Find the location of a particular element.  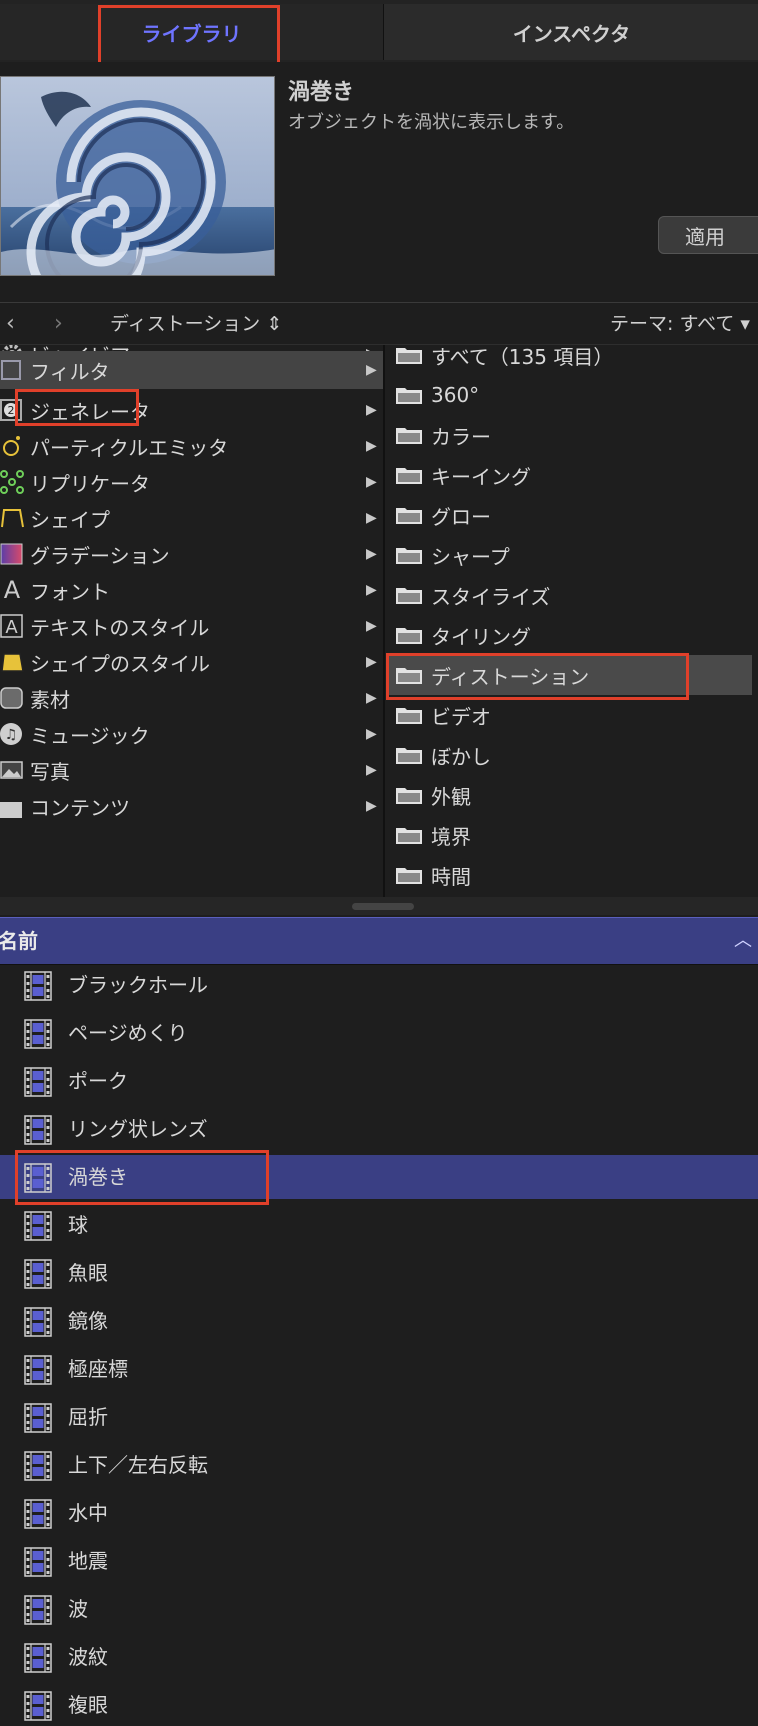

back-icon: ‹ is located at coordinates (10, 324).